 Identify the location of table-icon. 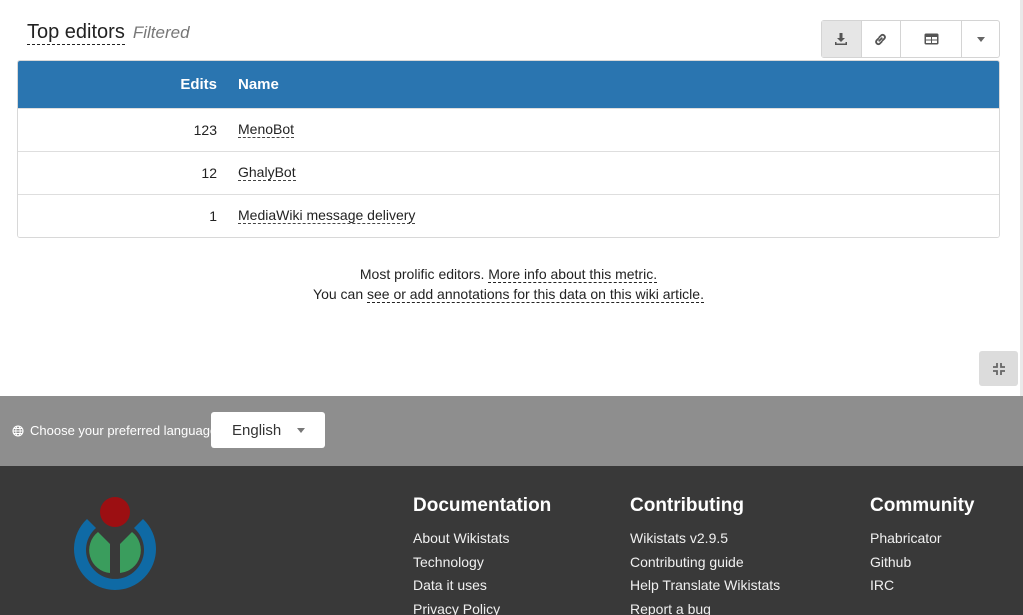
(931, 39).